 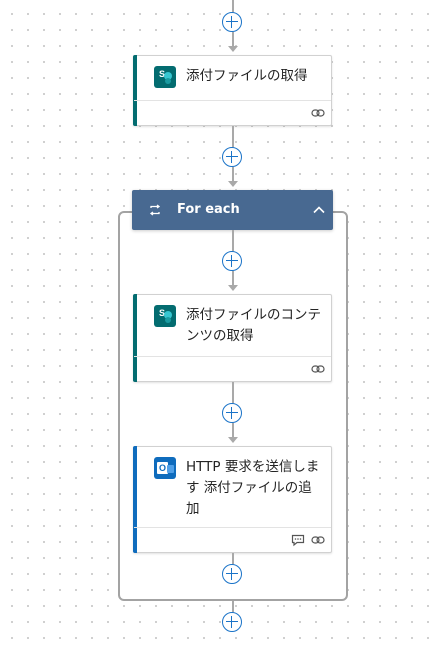 What do you see at coordinates (165, 468) in the screenshot?
I see `outlook-icon: O` at bounding box center [165, 468].